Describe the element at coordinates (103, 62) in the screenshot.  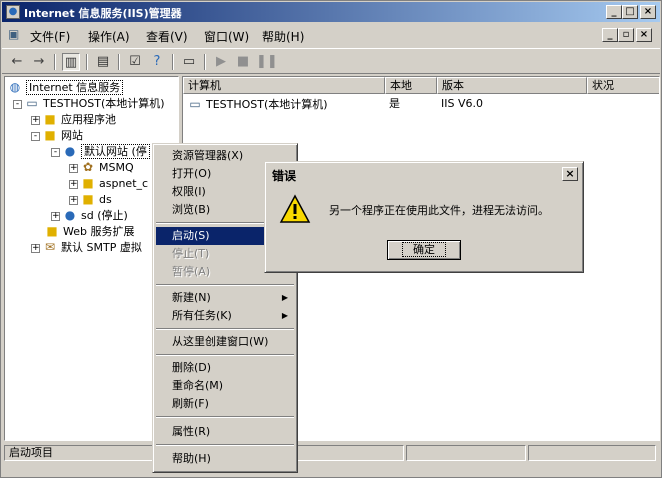
I see `export-icon: ▤` at that location.